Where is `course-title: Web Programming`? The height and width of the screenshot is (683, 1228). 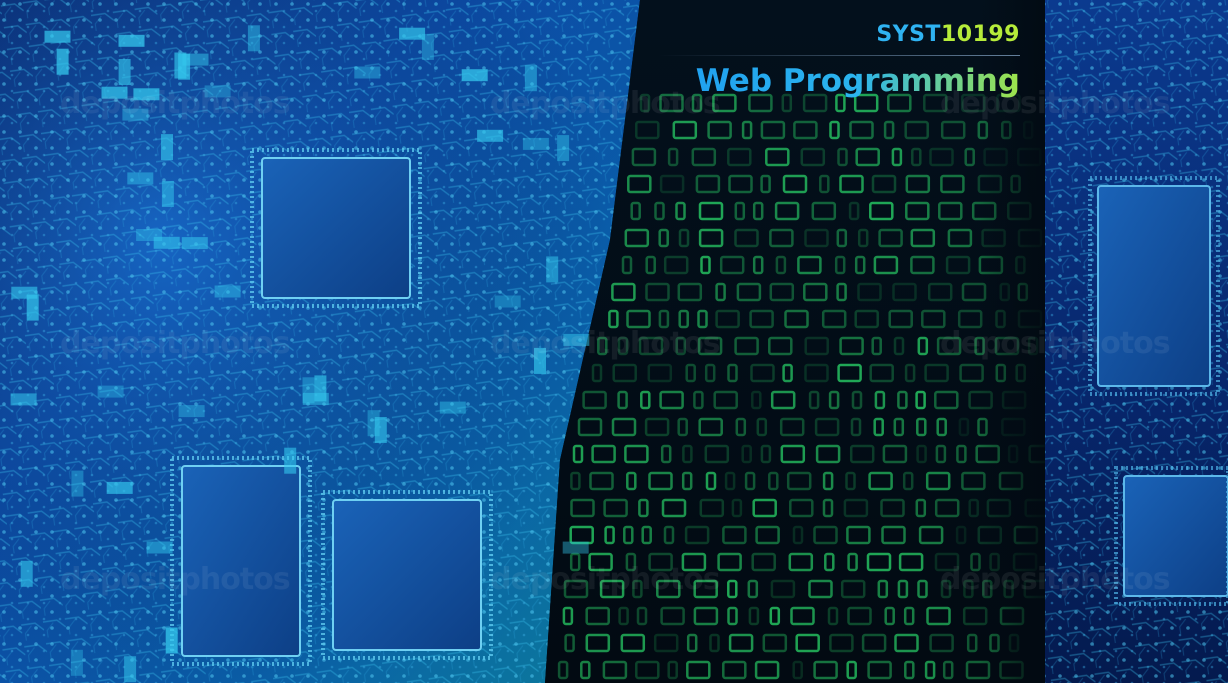 course-title: Web Programming is located at coordinates (839, 81).